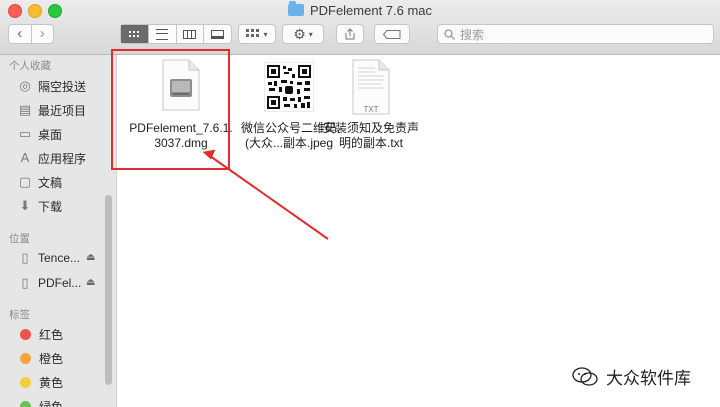  What do you see at coordinates (170, 109) in the screenshot?
I see `annotation-highlight-box` at bounding box center [170, 109].